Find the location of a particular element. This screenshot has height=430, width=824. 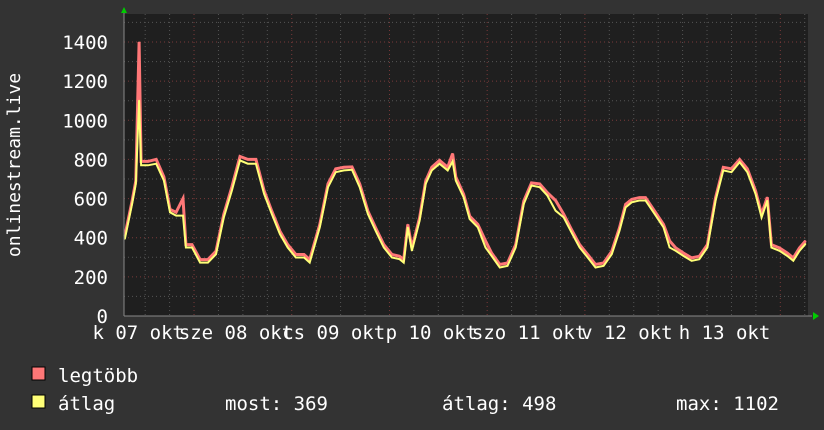

x-tick-label: h 13 okt is located at coordinates (725, 333).